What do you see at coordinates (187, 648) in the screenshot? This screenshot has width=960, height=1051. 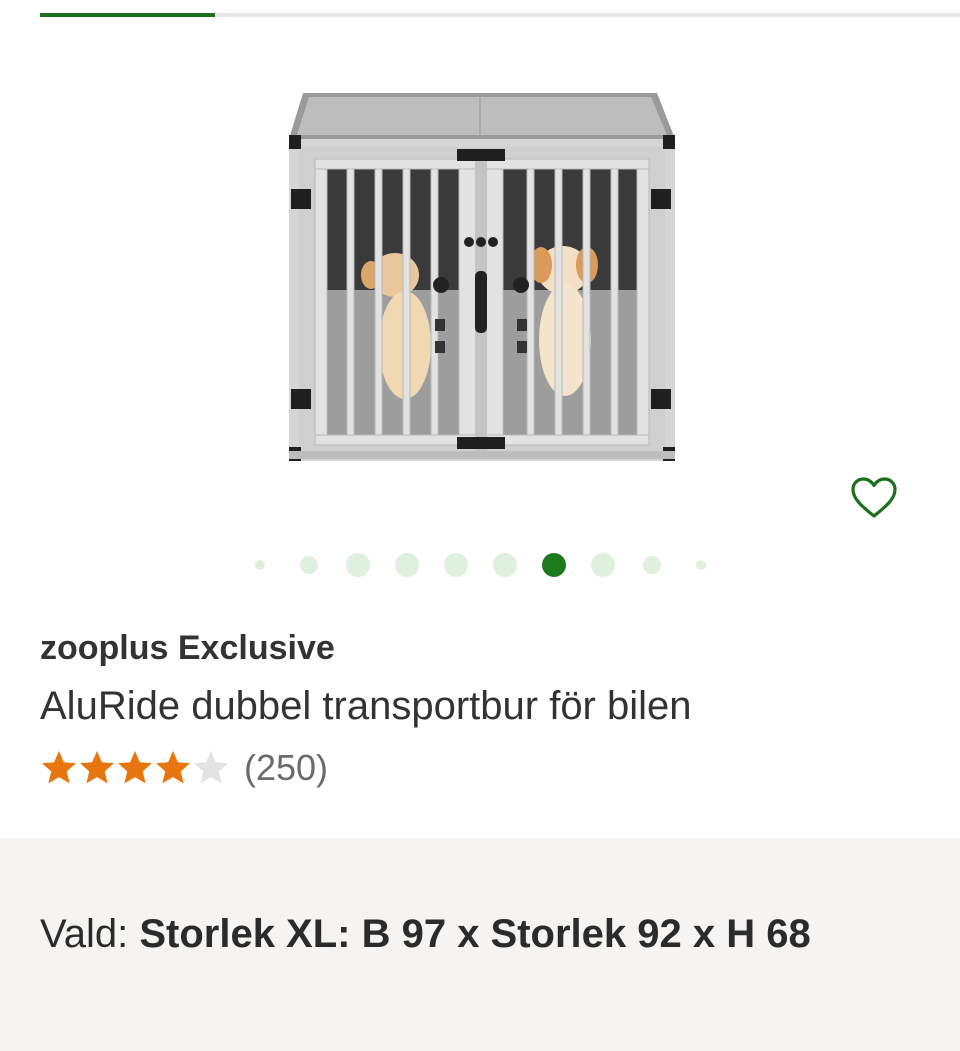 I see `product-brand: zooplus Exclusive` at bounding box center [187, 648].